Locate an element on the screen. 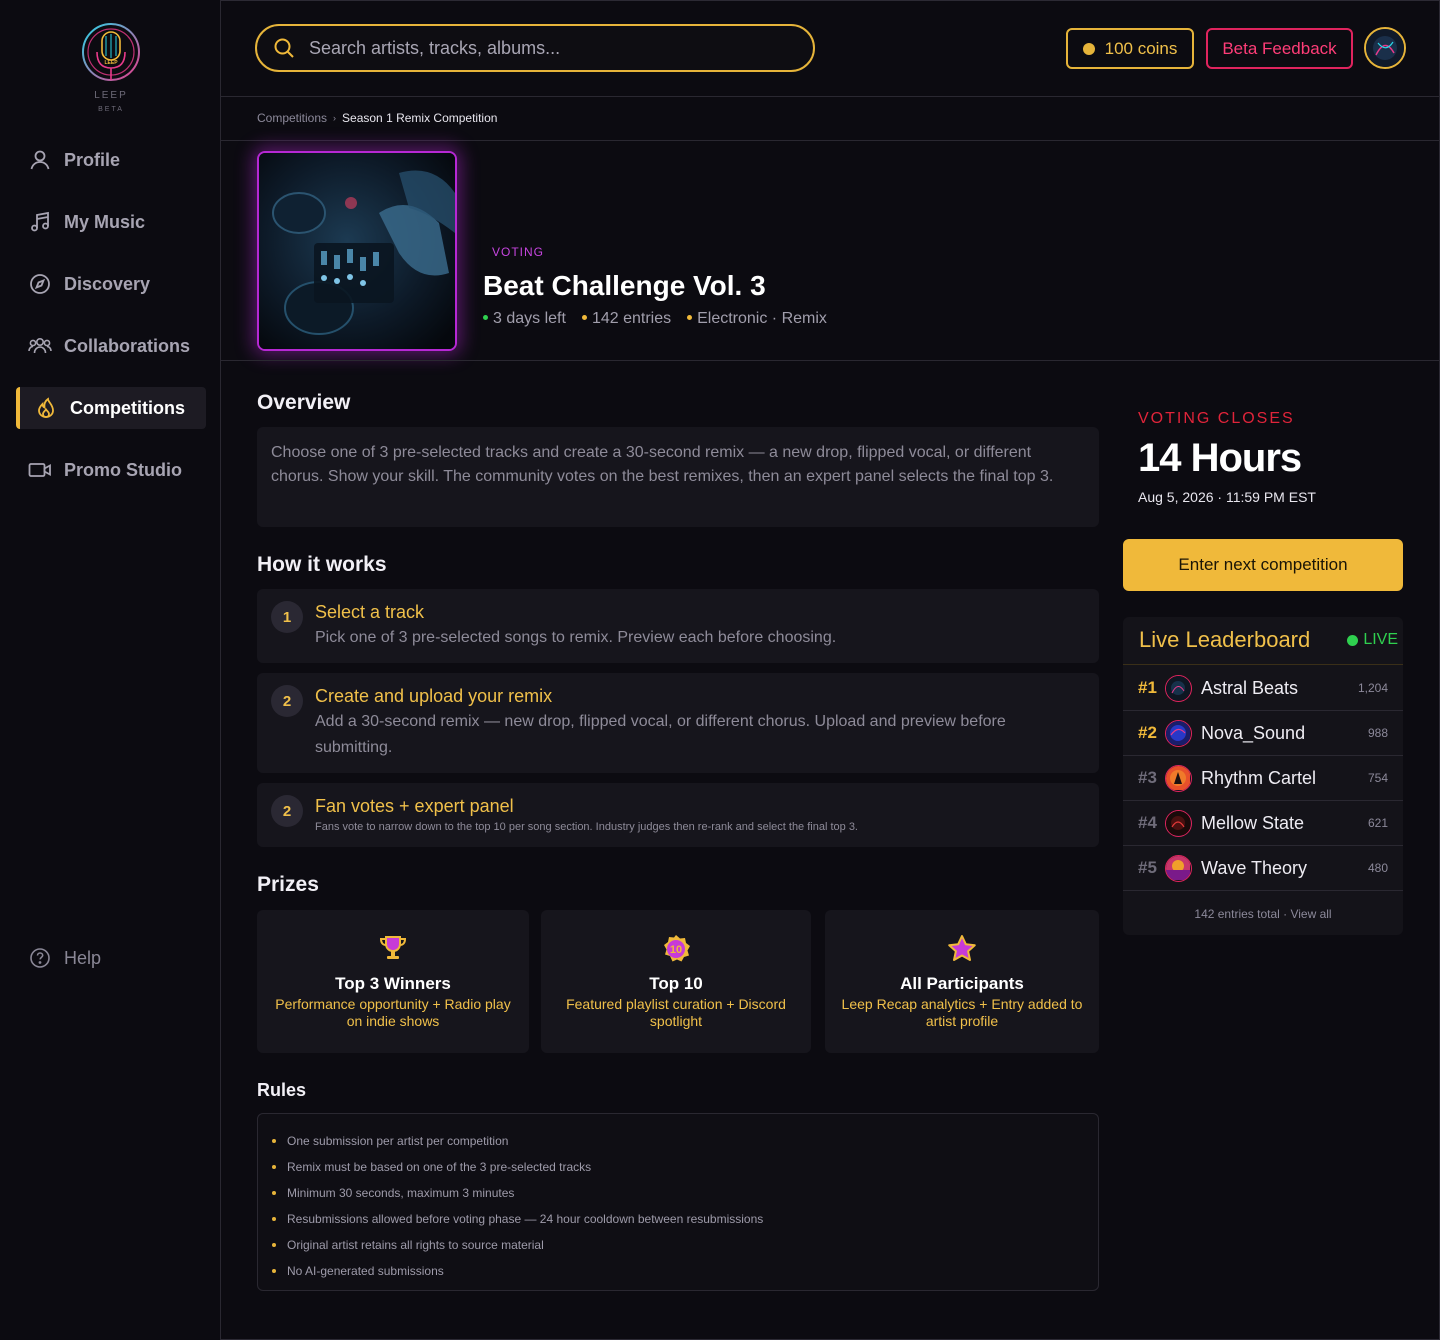 This screenshot has height=1340, width=1440. rule-item: No AI-generated submissions is located at coordinates (678, 1271).